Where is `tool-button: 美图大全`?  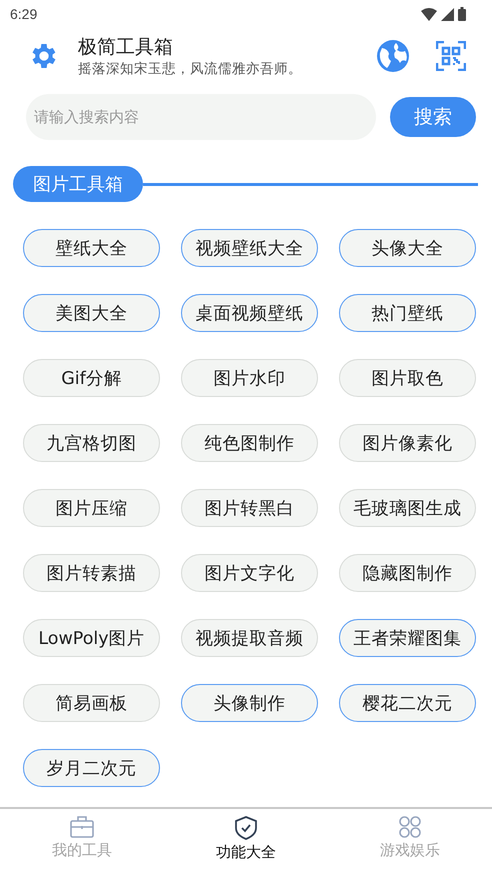
tool-button: 美图大全 is located at coordinates (91, 313).